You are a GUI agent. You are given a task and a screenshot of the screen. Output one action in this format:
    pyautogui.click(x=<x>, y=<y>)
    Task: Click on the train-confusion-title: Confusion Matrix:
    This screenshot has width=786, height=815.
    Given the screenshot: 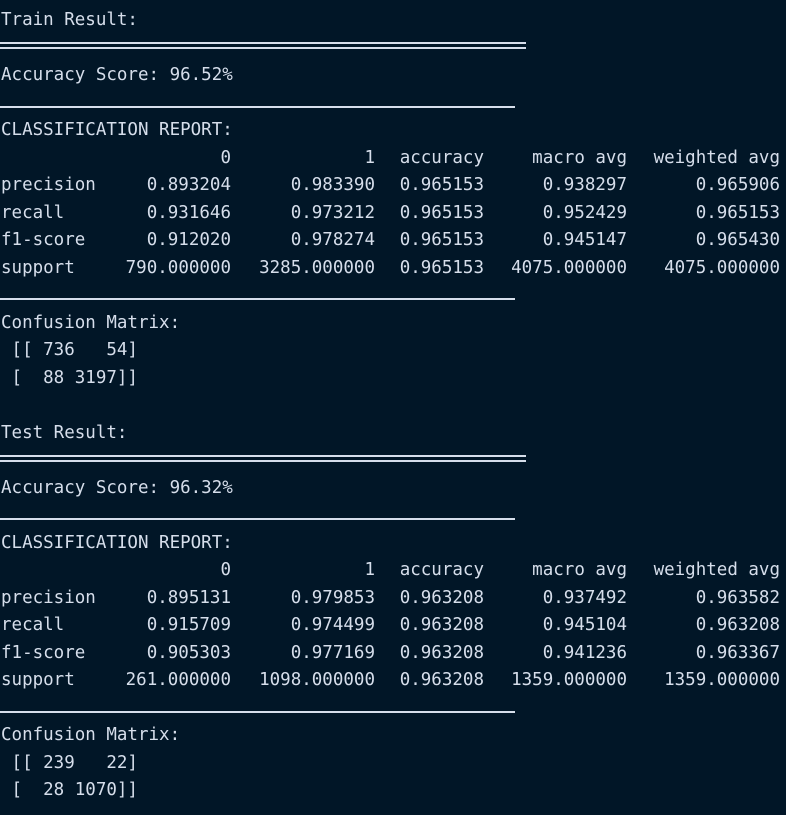 What is the action you would take?
    pyautogui.click(x=91, y=323)
    